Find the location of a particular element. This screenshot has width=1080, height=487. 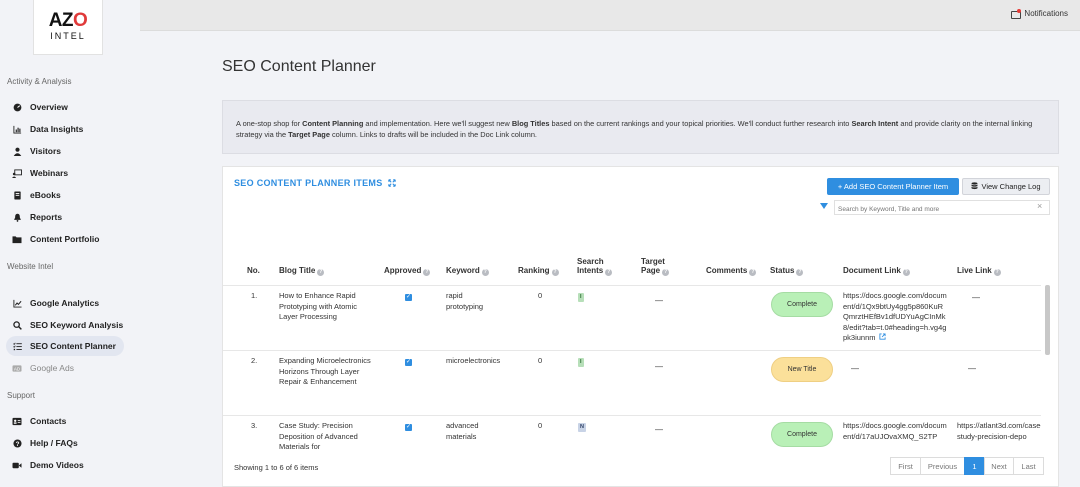

sidebar-item-help-faqs: ? Help / FAQs is located at coordinates (65, 443).